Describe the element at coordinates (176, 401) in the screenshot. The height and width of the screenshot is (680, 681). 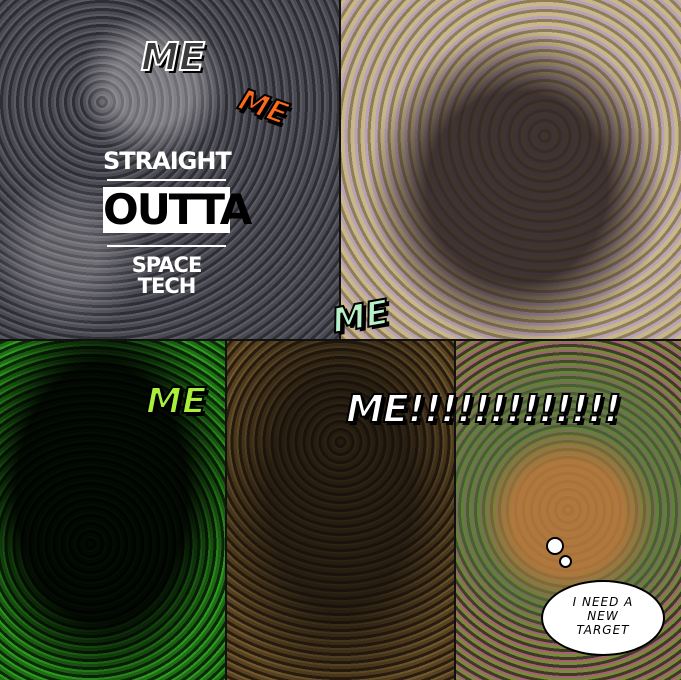
I see `me-label-green: ME` at that location.